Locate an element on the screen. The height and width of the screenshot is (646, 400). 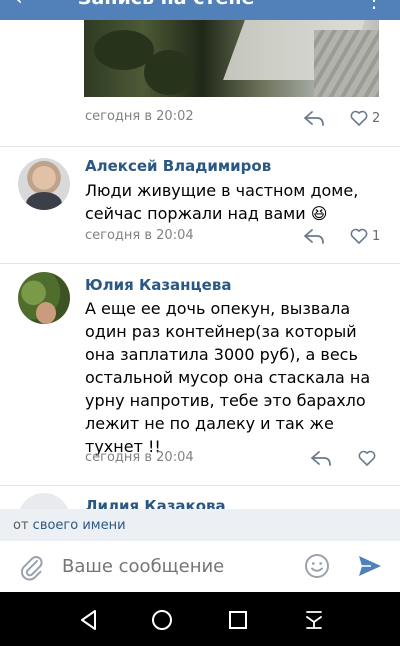
nav-recents-icon is located at coordinates (238, 620).